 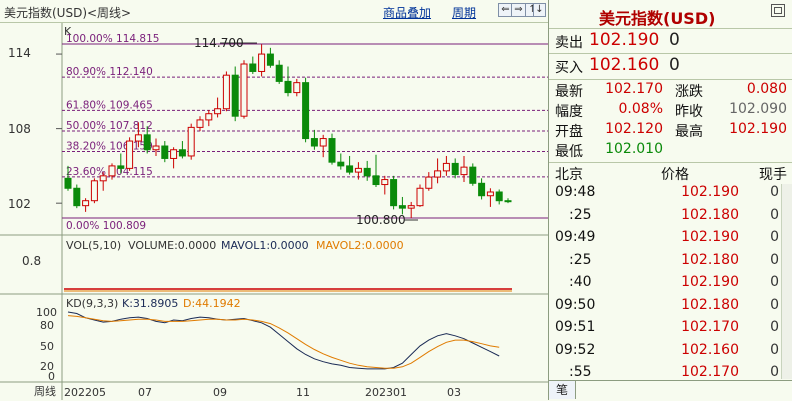 I want to click on high-value: 102.190, so click(x=758, y=129).